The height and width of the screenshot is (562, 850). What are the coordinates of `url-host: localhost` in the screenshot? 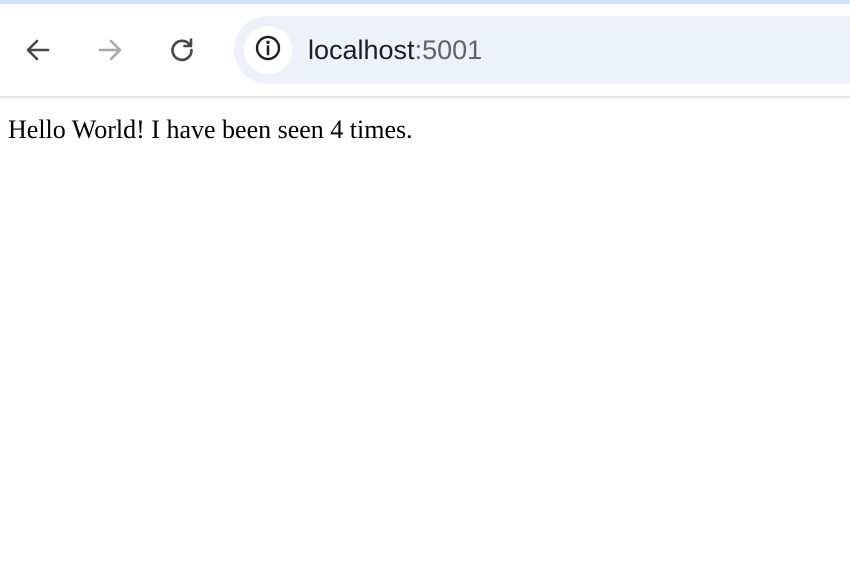 It's located at (361, 50).